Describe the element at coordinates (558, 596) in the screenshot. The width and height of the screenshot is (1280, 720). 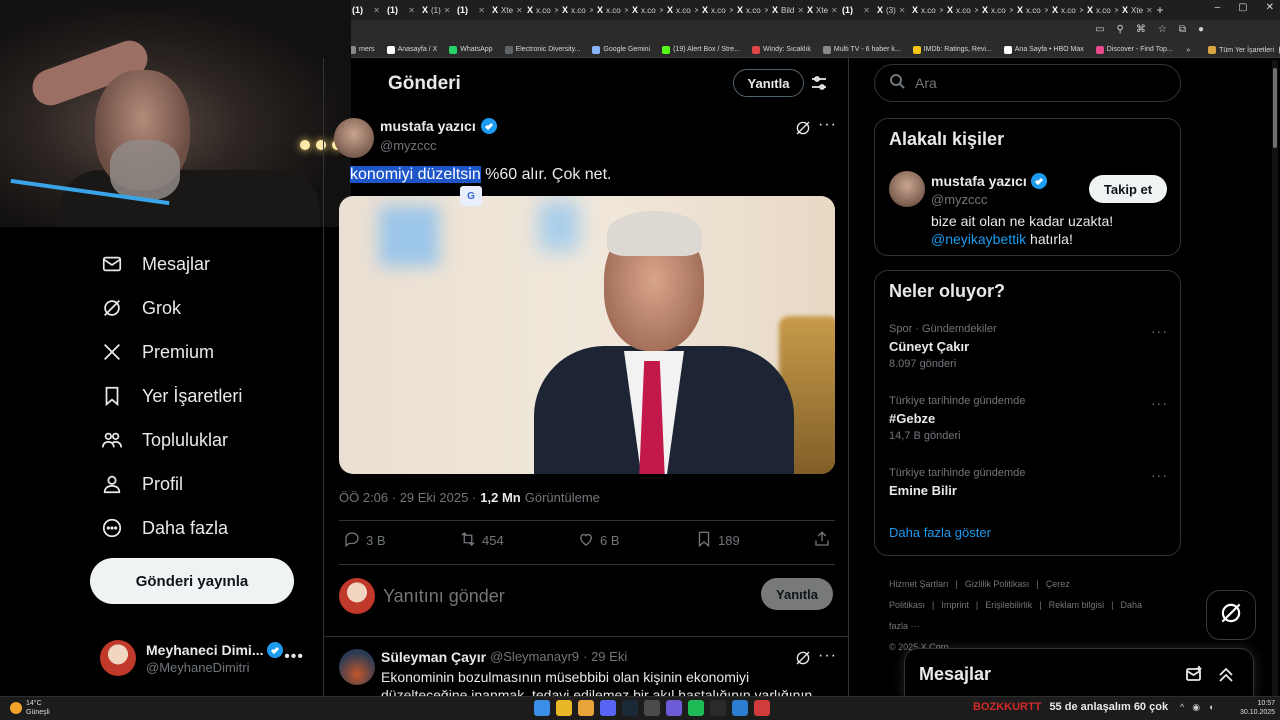
I see `reply-input` at that location.